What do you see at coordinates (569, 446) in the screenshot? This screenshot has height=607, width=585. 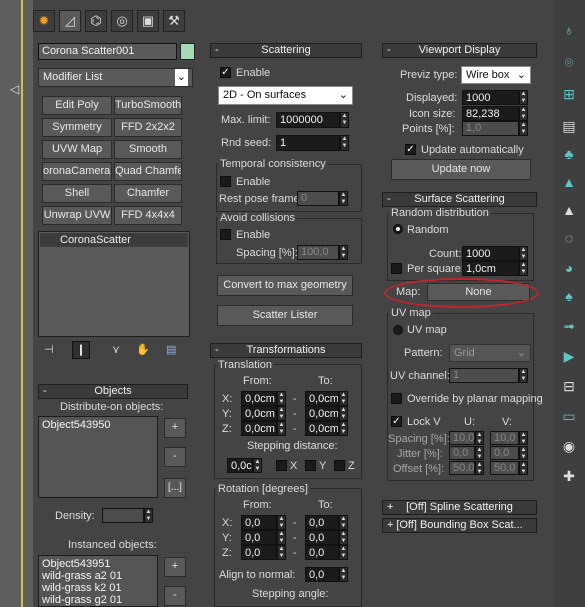 I see `eye-icon: ◉` at bounding box center [569, 446].